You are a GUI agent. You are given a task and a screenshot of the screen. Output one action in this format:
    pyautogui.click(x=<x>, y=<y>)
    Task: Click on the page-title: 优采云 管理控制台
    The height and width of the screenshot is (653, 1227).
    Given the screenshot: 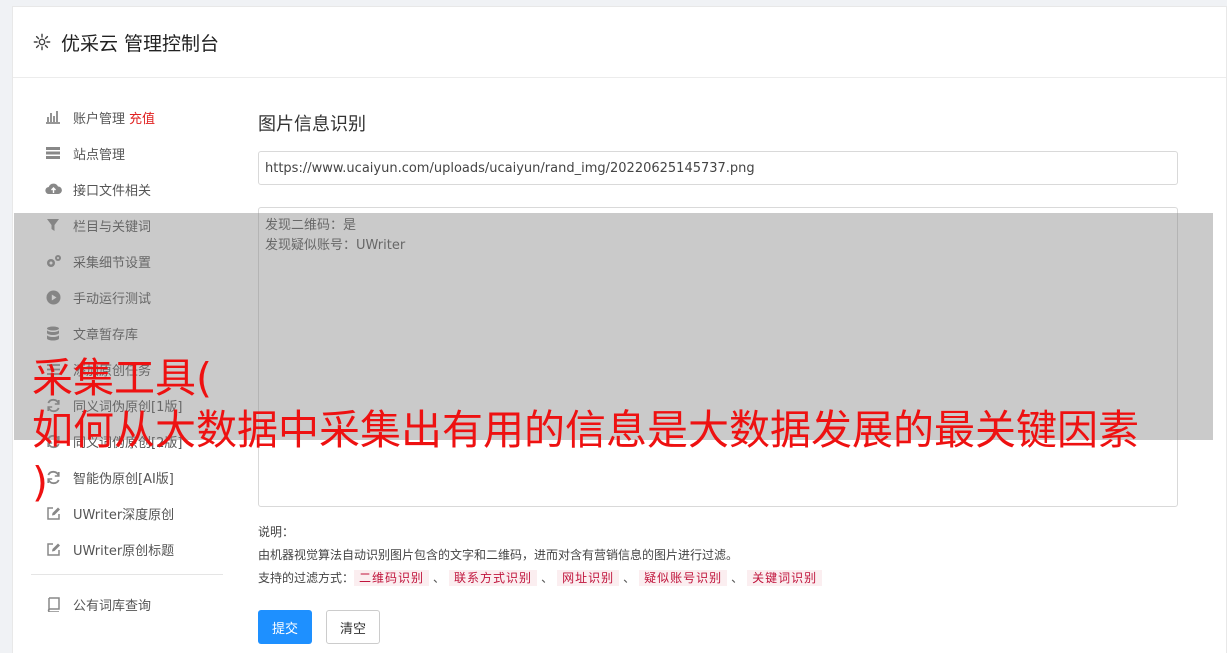 What is the action you would take?
    pyautogui.click(x=140, y=43)
    